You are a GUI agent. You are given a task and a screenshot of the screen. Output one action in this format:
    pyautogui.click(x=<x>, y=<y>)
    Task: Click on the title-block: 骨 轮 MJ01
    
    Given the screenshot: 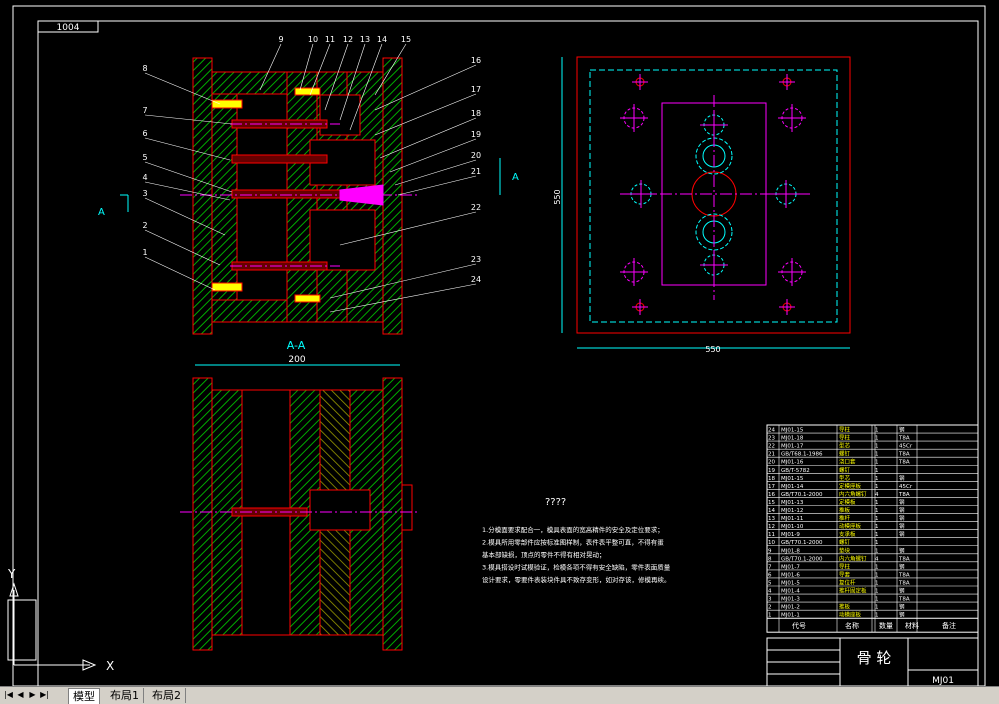 What is the action you would take?
    pyautogui.click(x=872, y=661)
    